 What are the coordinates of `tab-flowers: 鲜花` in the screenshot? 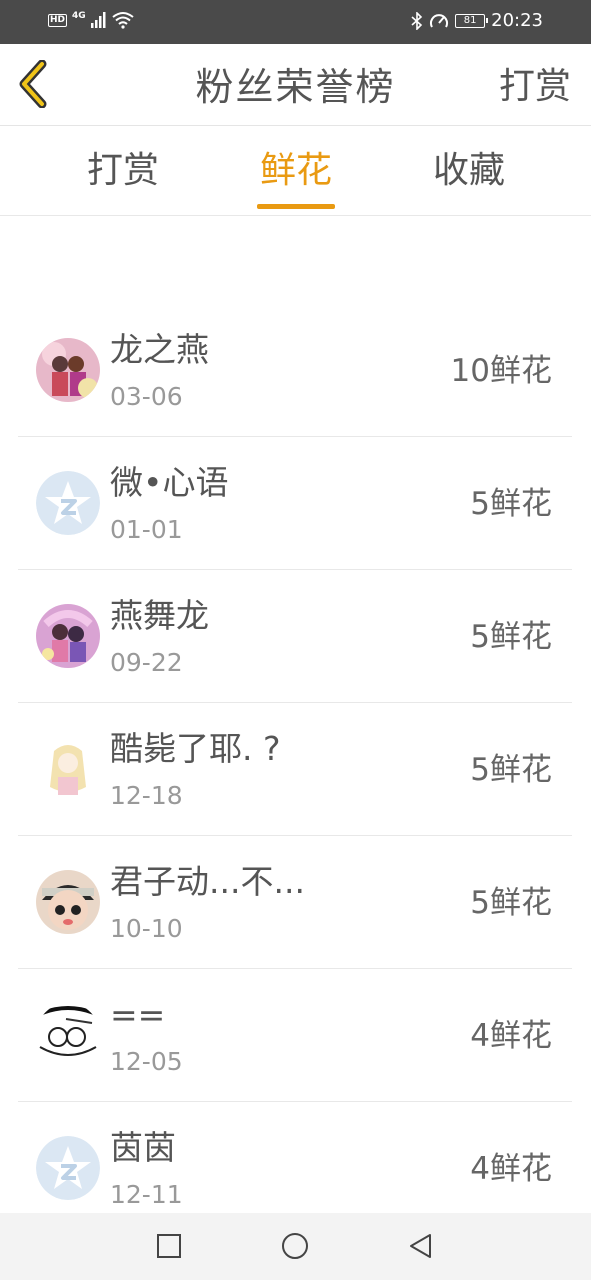 It's located at (296, 171).